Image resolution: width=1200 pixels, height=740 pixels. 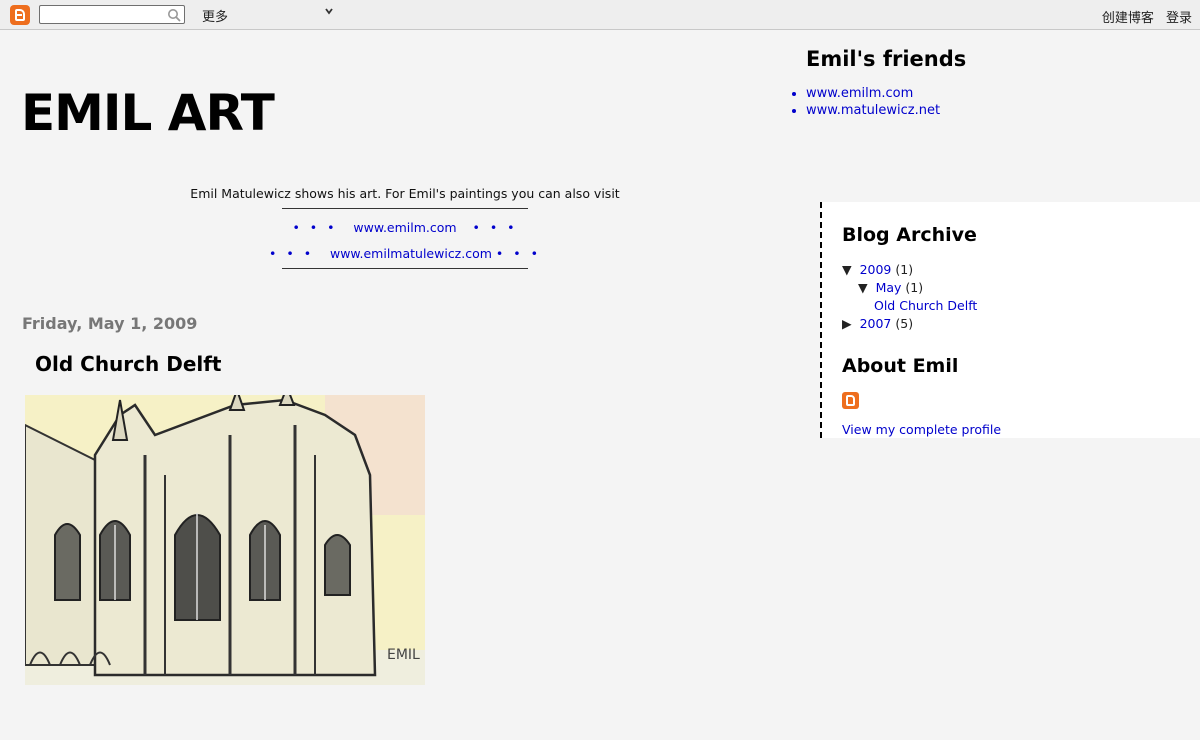 I want to click on friend-link-matulewicz: www.matulewicz.net, so click(x=886, y=110).